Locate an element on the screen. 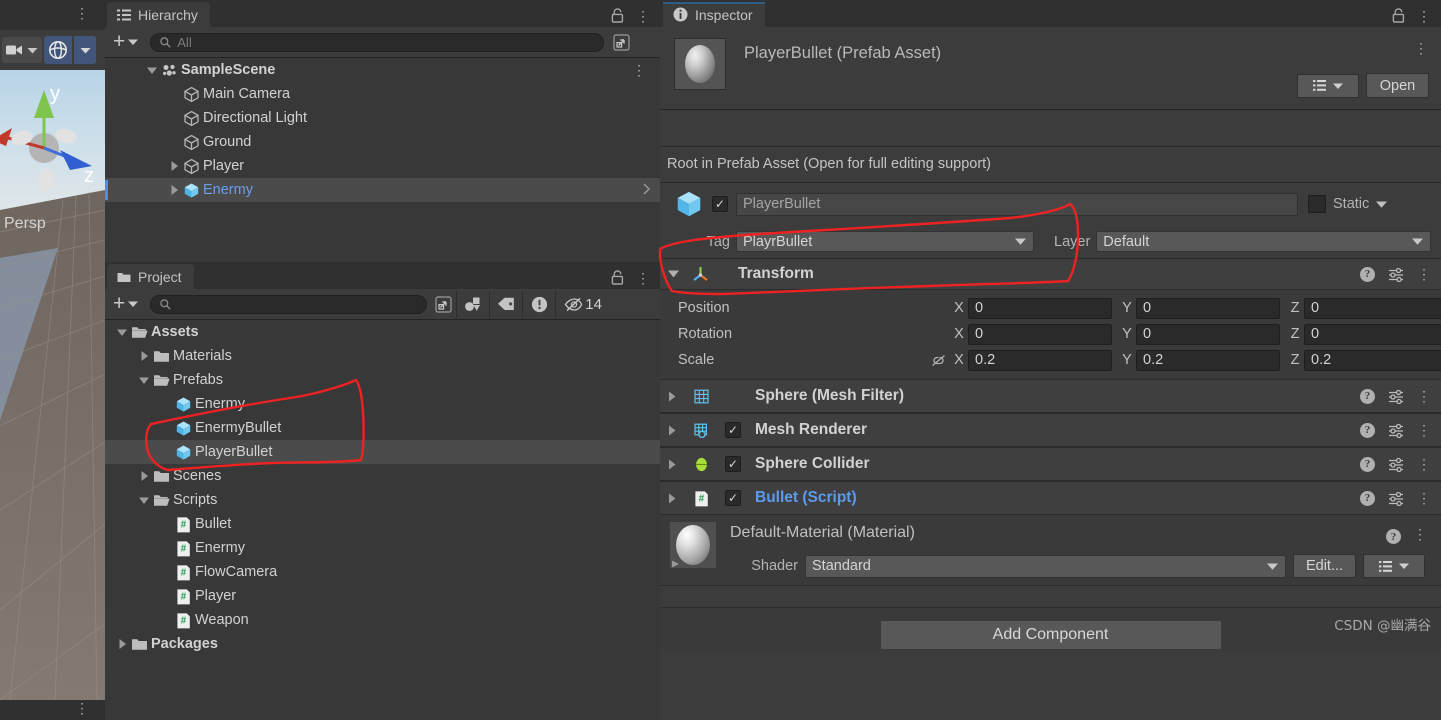 This screenshot has height=720, width=1441. open-prefab-button: Open is located at coordinates (1397, 85).